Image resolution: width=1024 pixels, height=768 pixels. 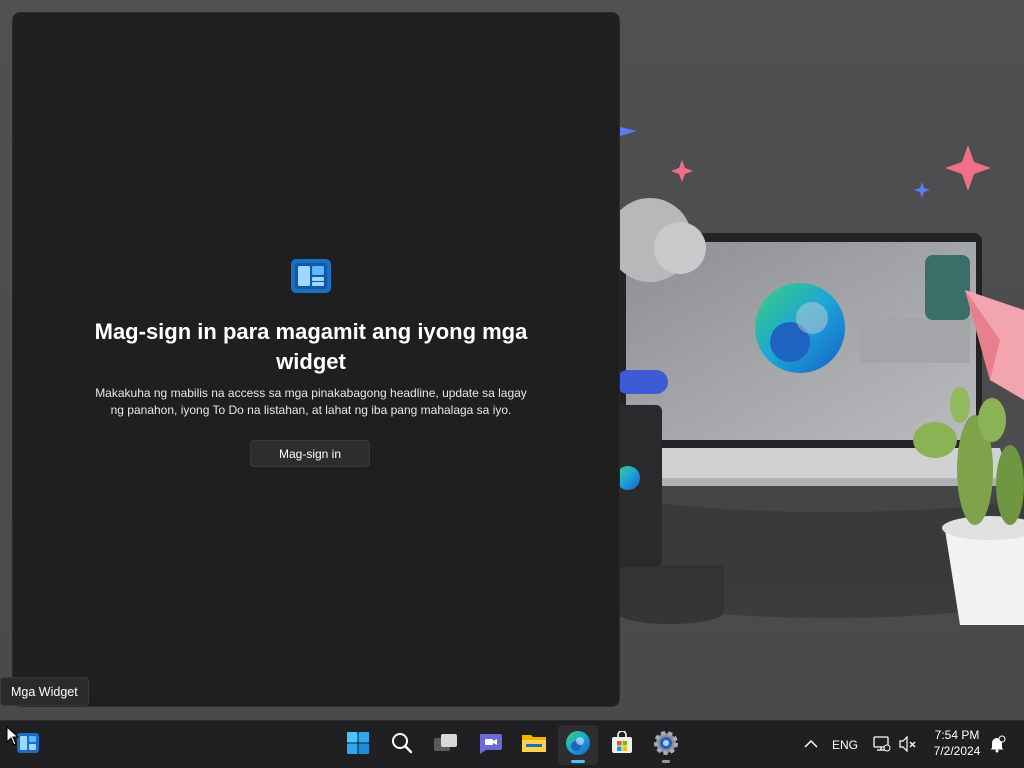 I want to click on clock-date: 7/2/2024, so click(x=957, y=751).